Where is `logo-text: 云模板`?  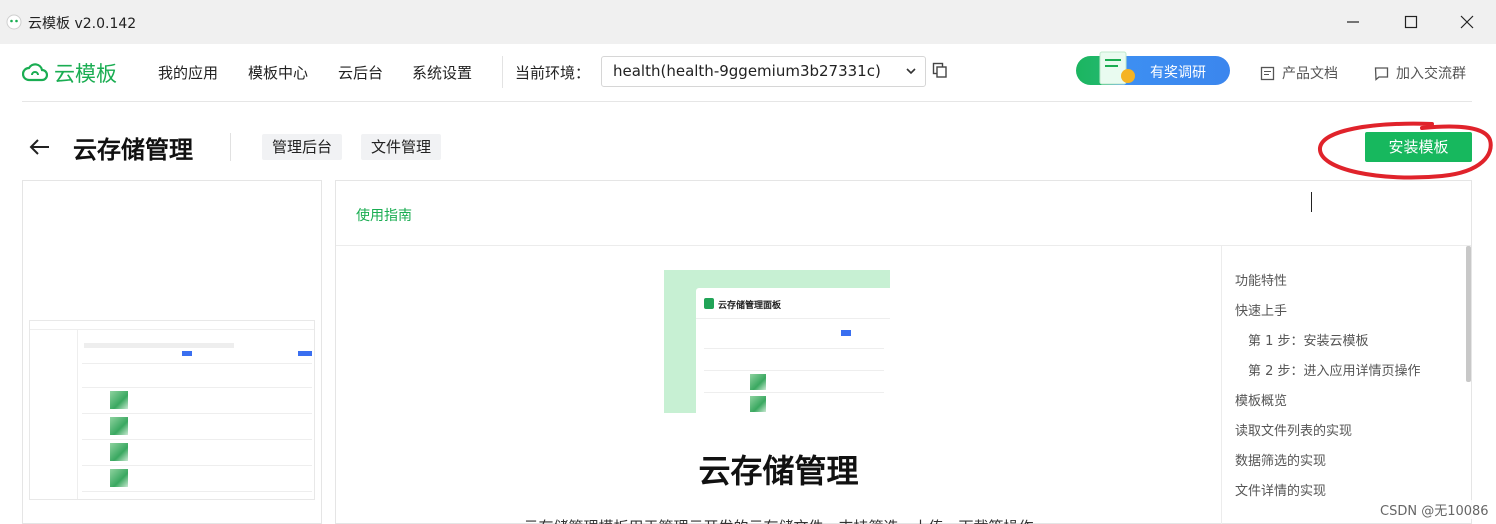 logo-text: 云模板 is located at coordinates (85, 74).